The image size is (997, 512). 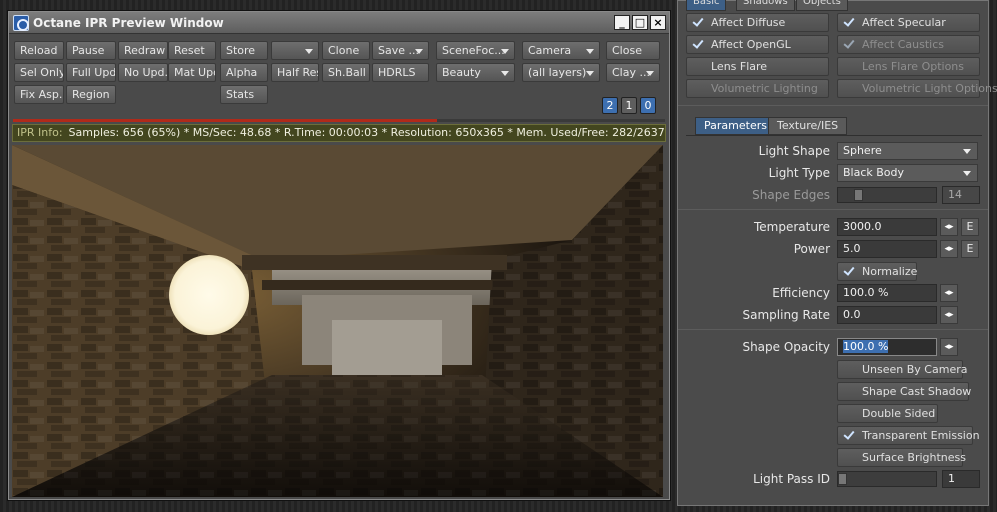 I want to click on sel-only-button: Sel Only, so click(x=39, y=72).